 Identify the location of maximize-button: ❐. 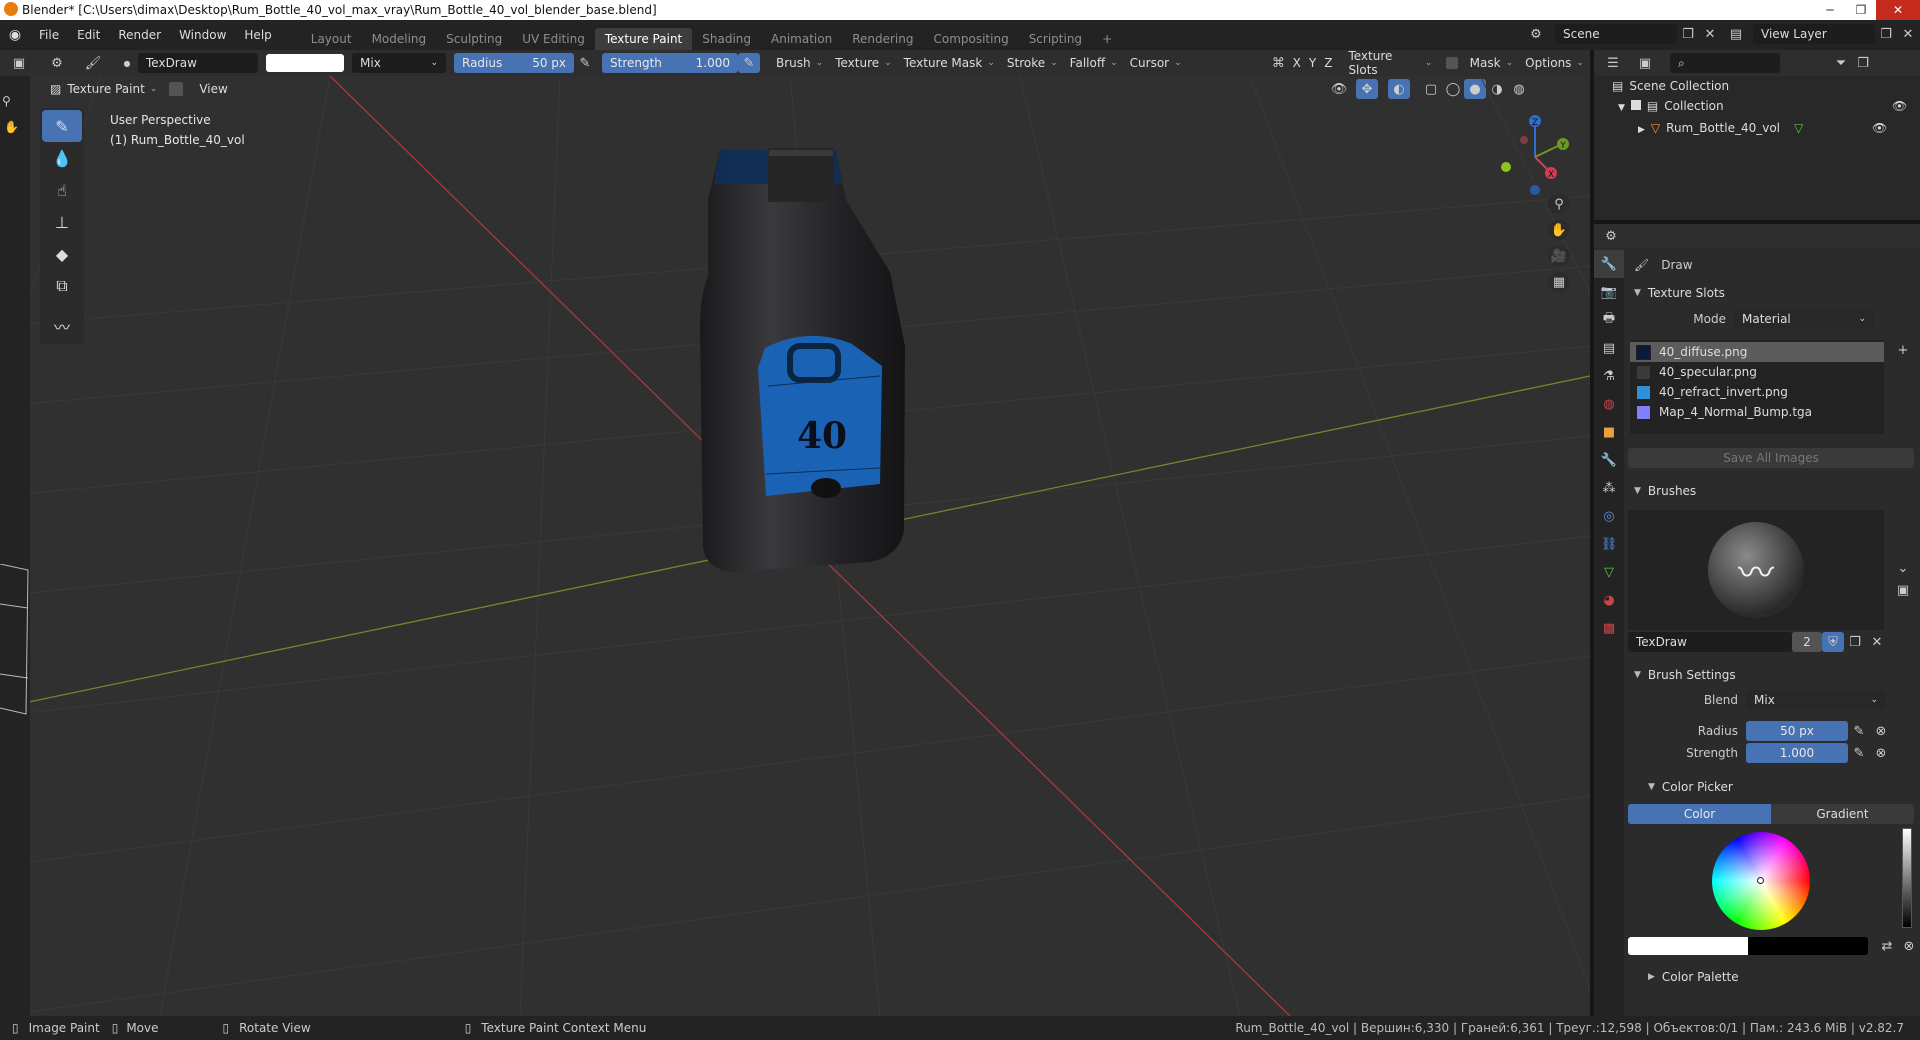
(1861, 10).